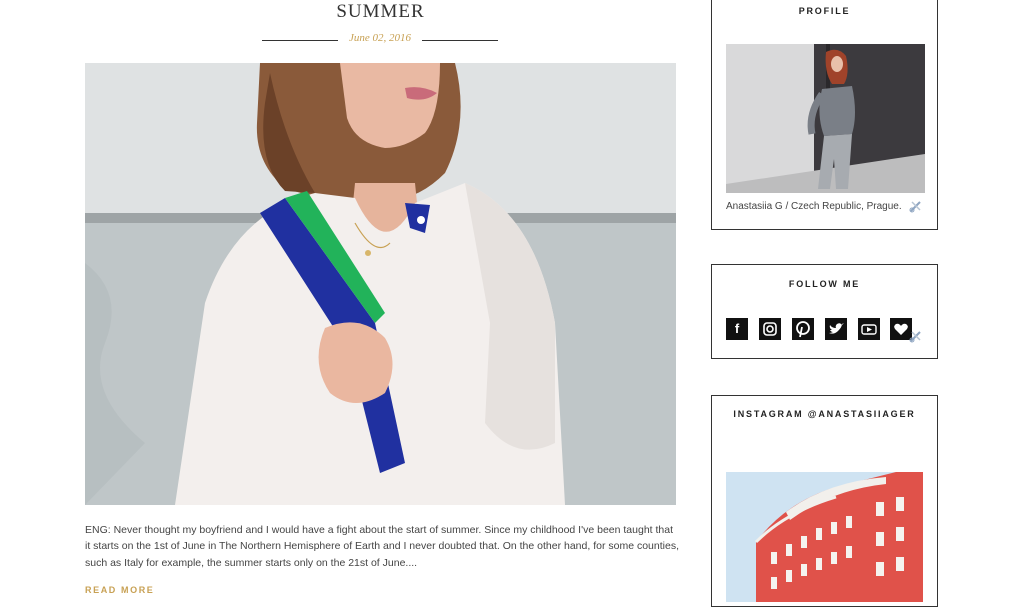 The width and height of the screenshot is (1024, 607). Describe the element at coordinates (869, 329) in the screenshot. I see `youtube-icon` at that location.